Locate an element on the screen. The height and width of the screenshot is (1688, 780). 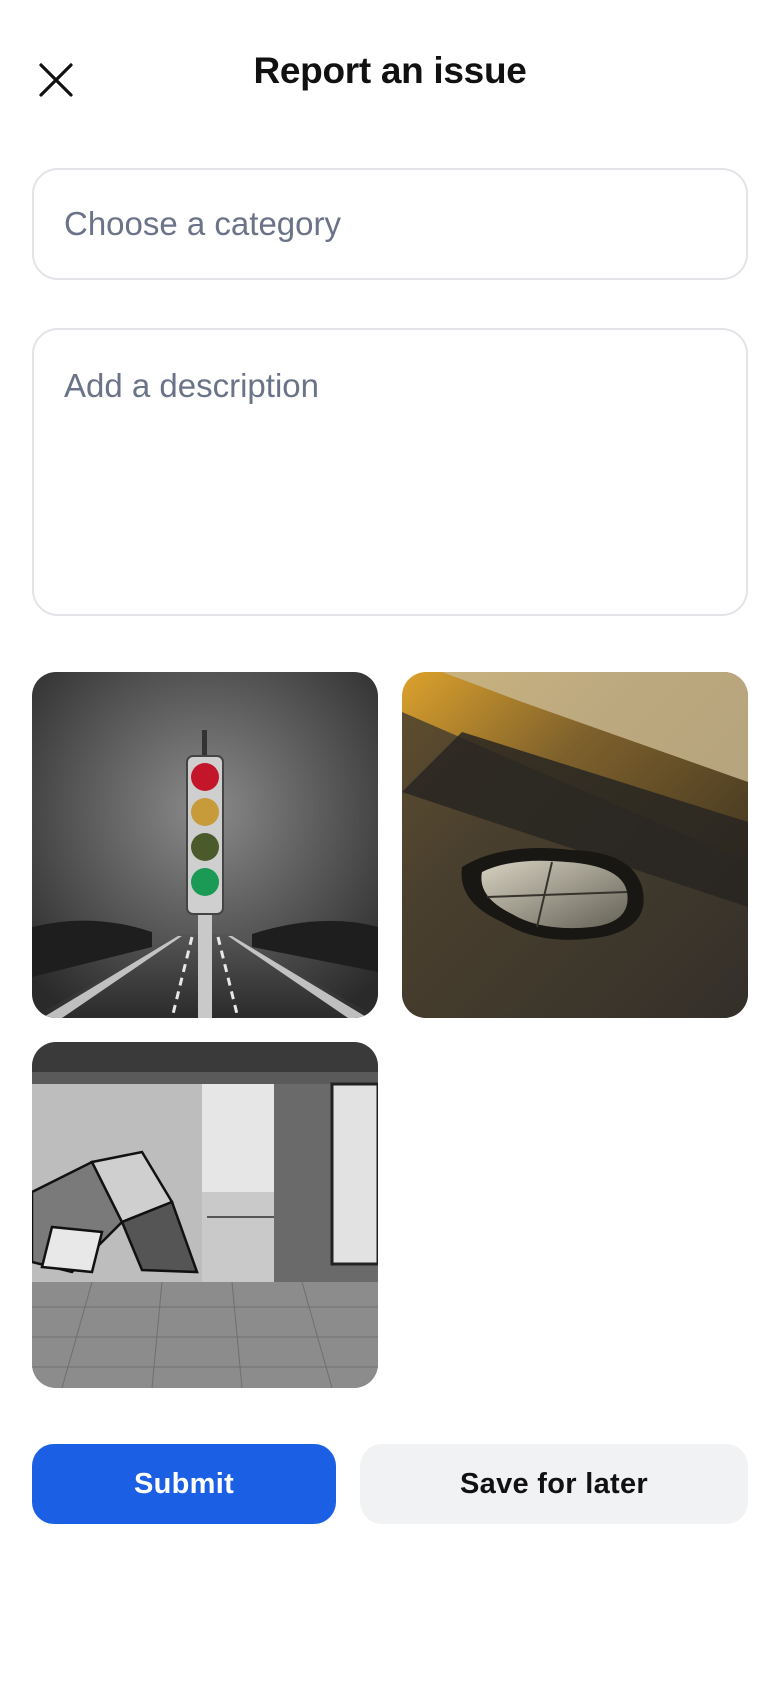
graffiti-room-image is located at coordinates (205, 1215).